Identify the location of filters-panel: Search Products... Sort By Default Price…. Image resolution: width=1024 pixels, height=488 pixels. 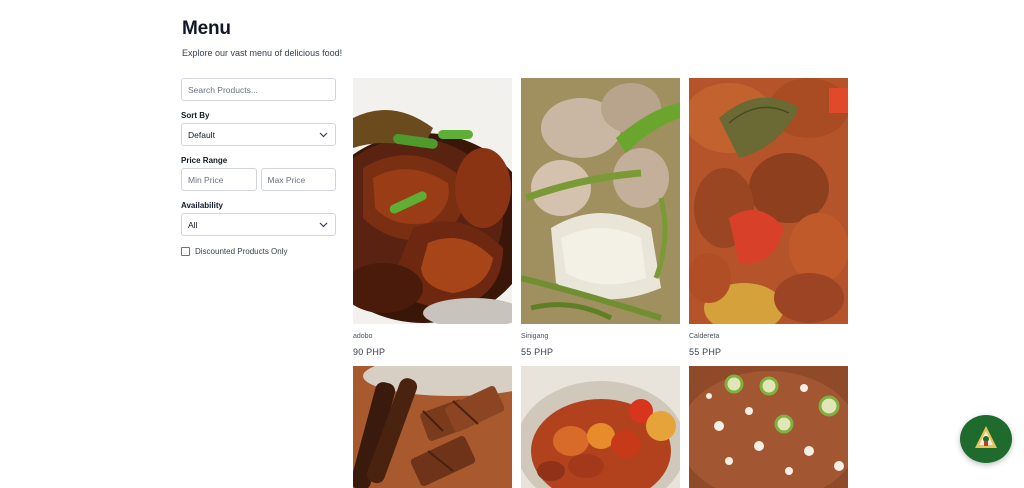
(258, 167).